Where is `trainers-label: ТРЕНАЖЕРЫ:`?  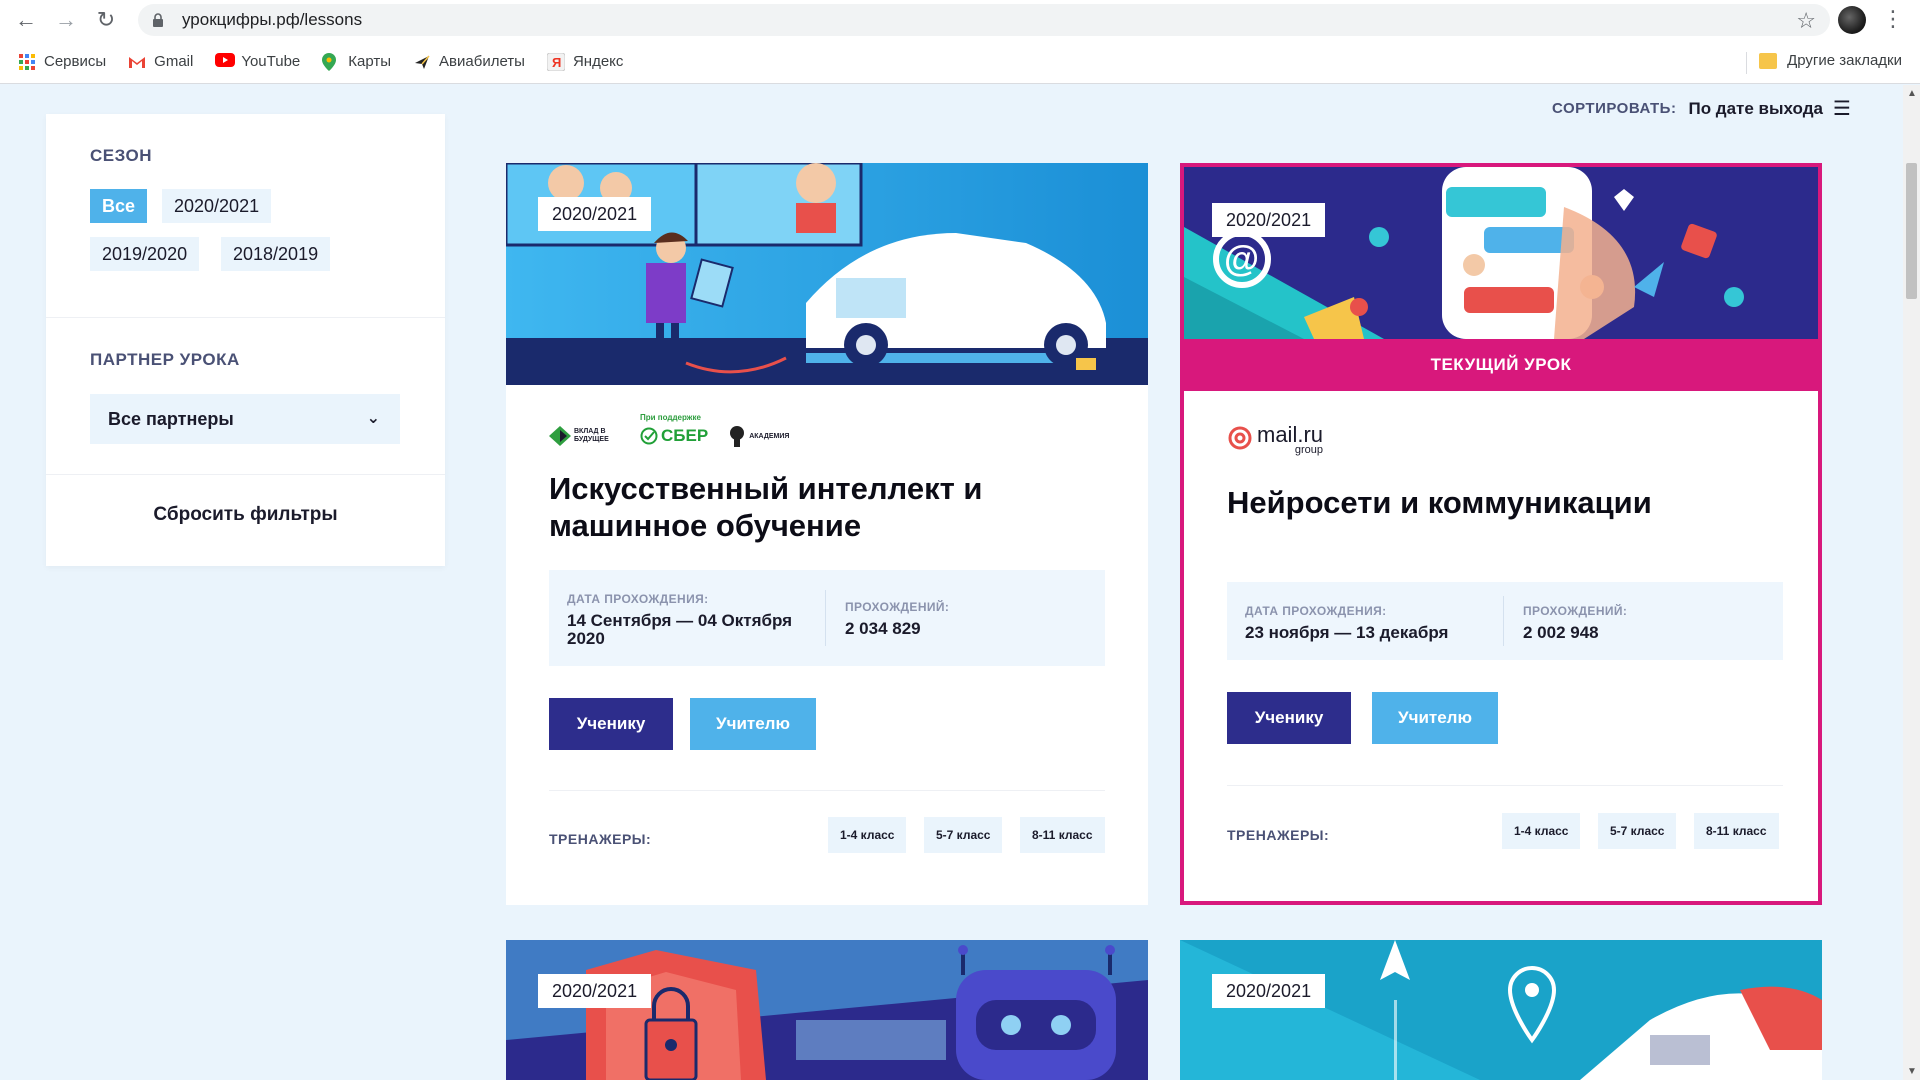 trainers-label: ТРЕНАЖЕРЫ: is located at coordinates (600, 839).